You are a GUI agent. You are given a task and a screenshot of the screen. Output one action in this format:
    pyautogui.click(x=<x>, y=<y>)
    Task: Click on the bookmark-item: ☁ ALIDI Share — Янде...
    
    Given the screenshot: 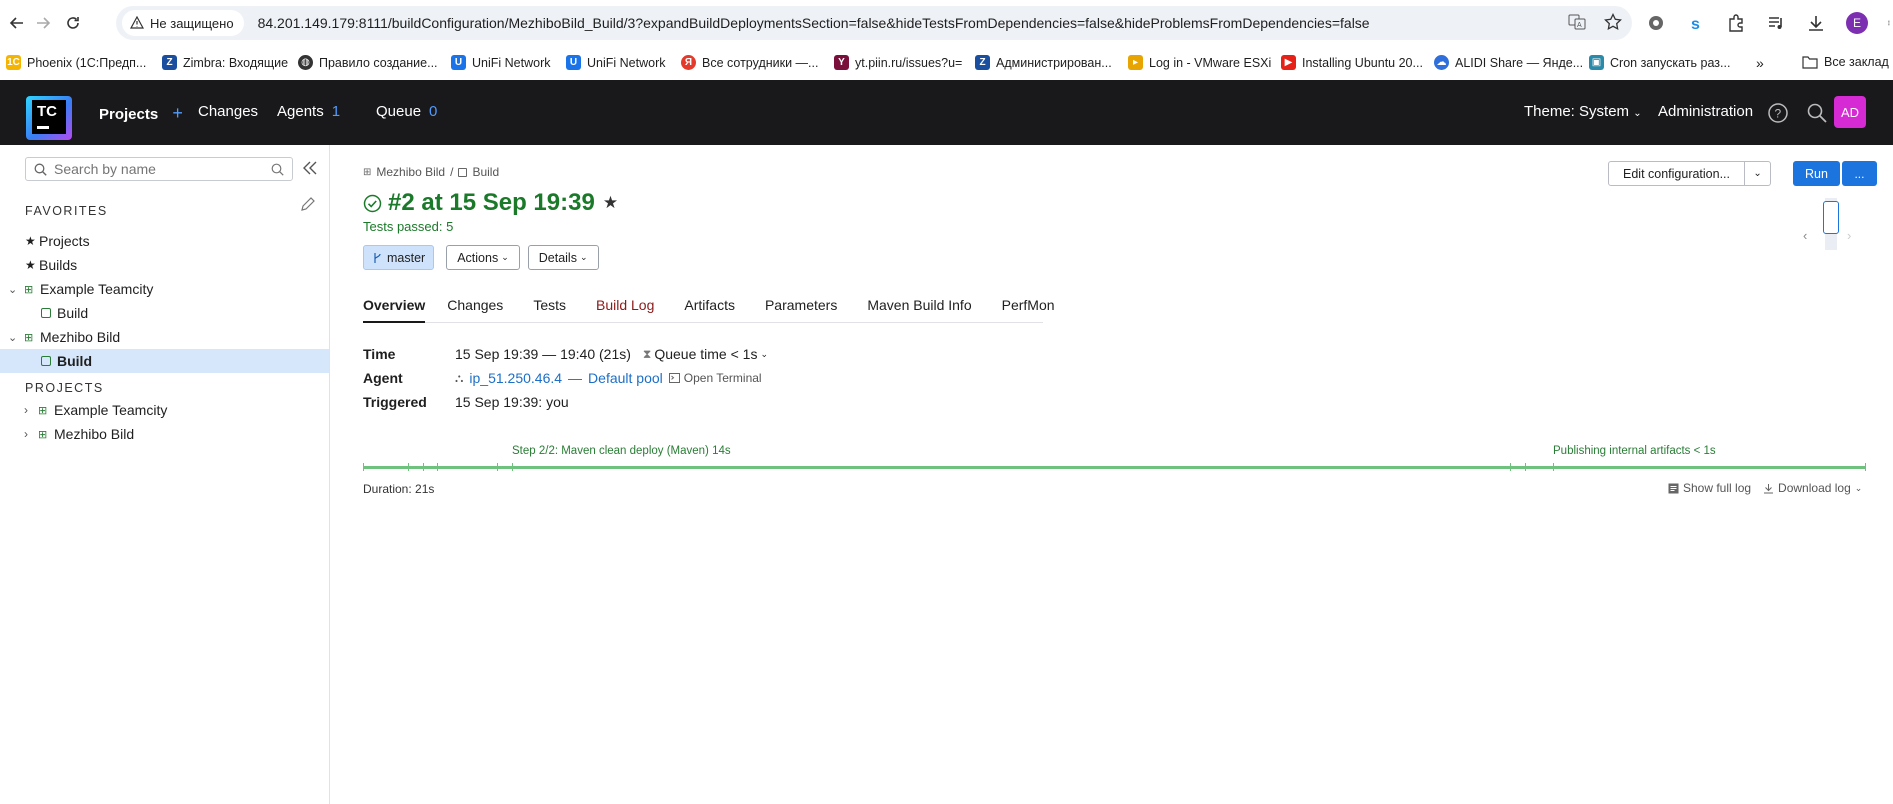 What is the action you would take?
    pyautogui.click(x=1508, y=62)
    